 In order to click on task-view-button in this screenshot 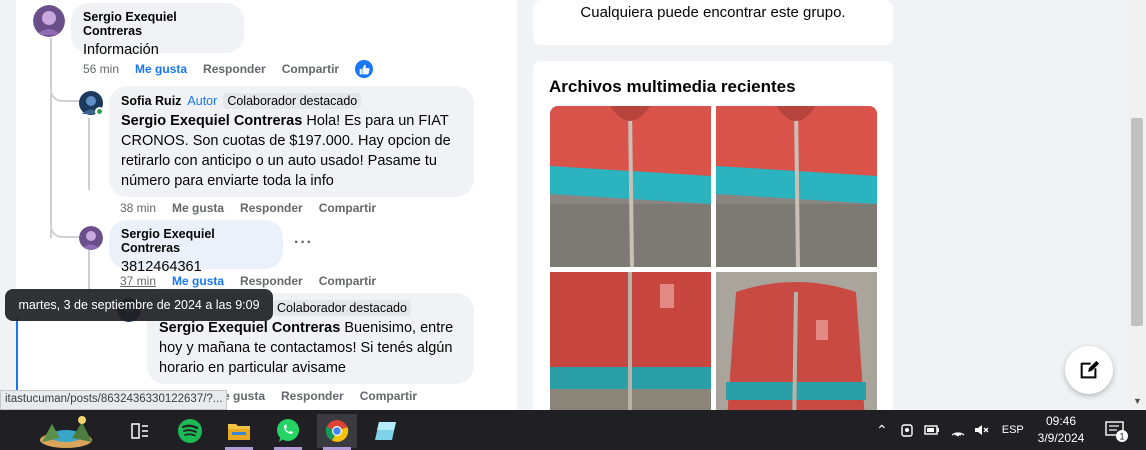, I will do `click(140, 431)`.